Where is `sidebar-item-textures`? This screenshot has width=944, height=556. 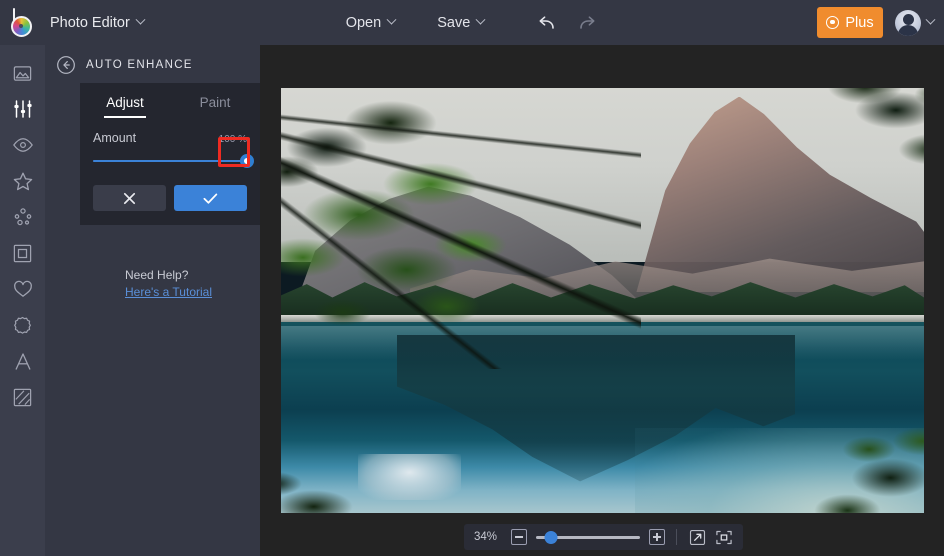 sidebar-item-textures is located at coordinates (22, 397).